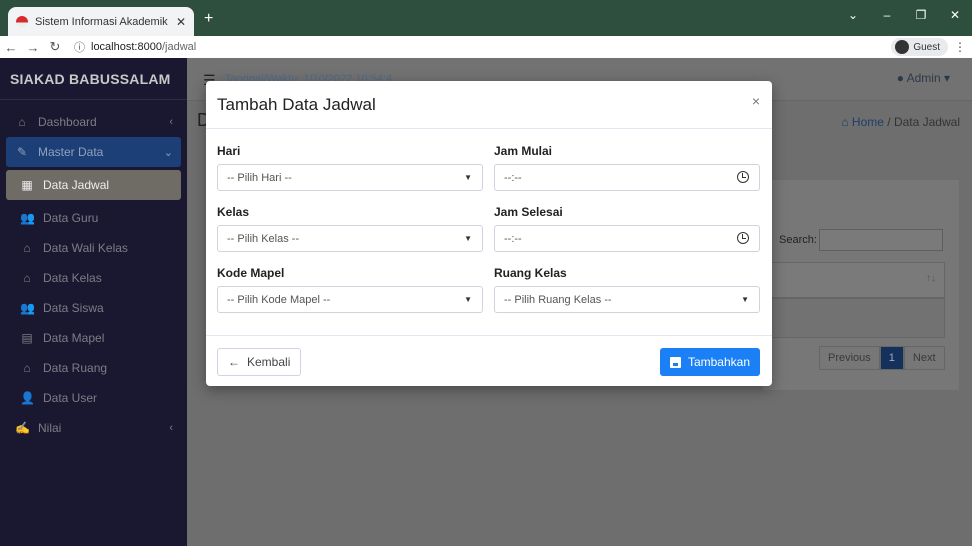  Describe the element at coordinates (85, 248) in the screenshot. I see `sidebar-item-label: Data Wali Kelas` at that location.